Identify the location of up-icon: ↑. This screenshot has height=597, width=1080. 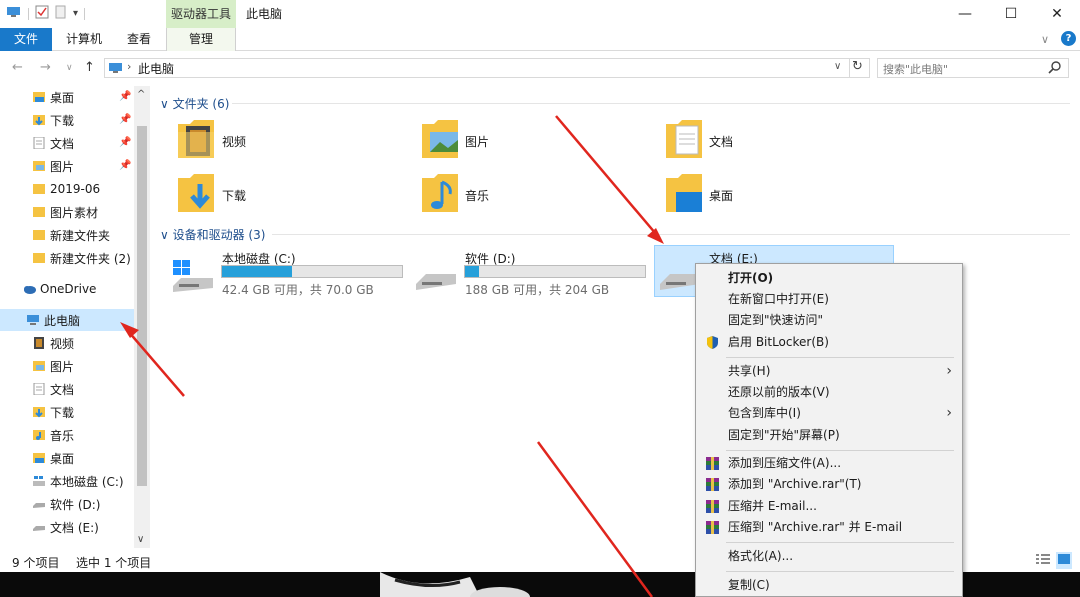
(89, 67).